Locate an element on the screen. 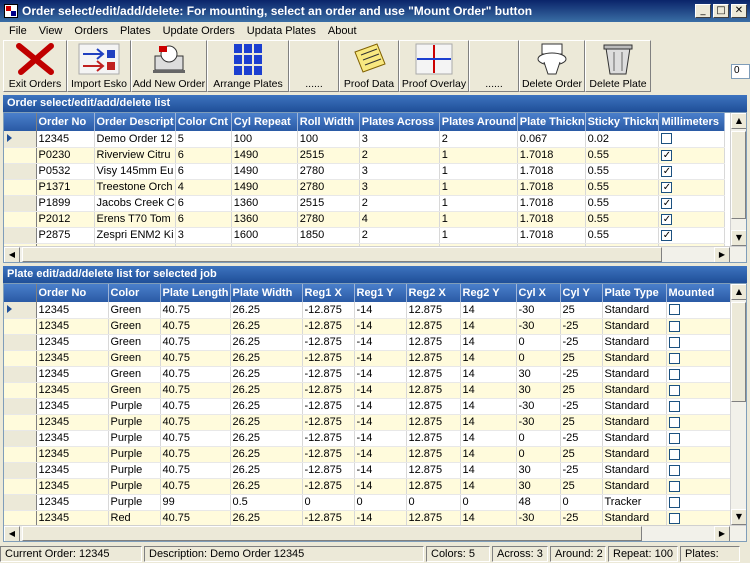  close-icon: ✕ is located at coordinates (739, 11).